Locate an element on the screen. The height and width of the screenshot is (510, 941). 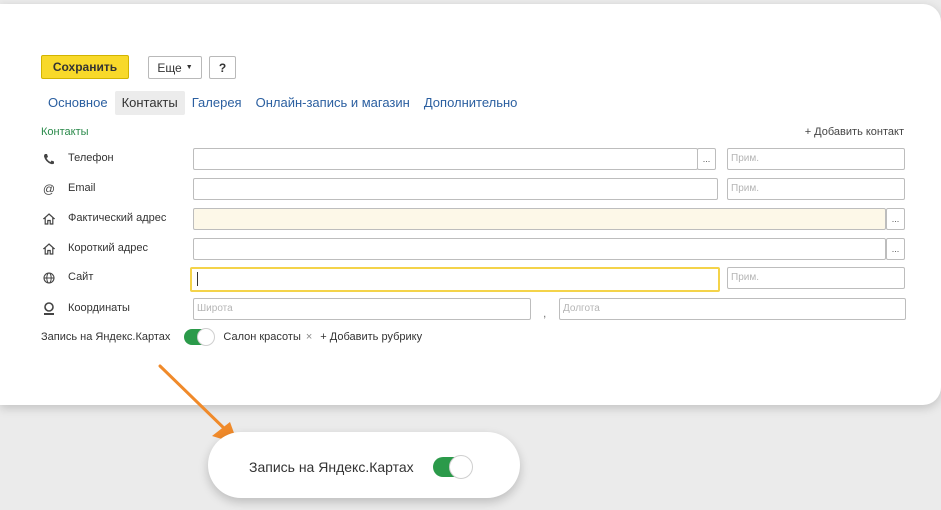
add-rubric-link: + Добавить рубрику is located at coordinates (371, 337).